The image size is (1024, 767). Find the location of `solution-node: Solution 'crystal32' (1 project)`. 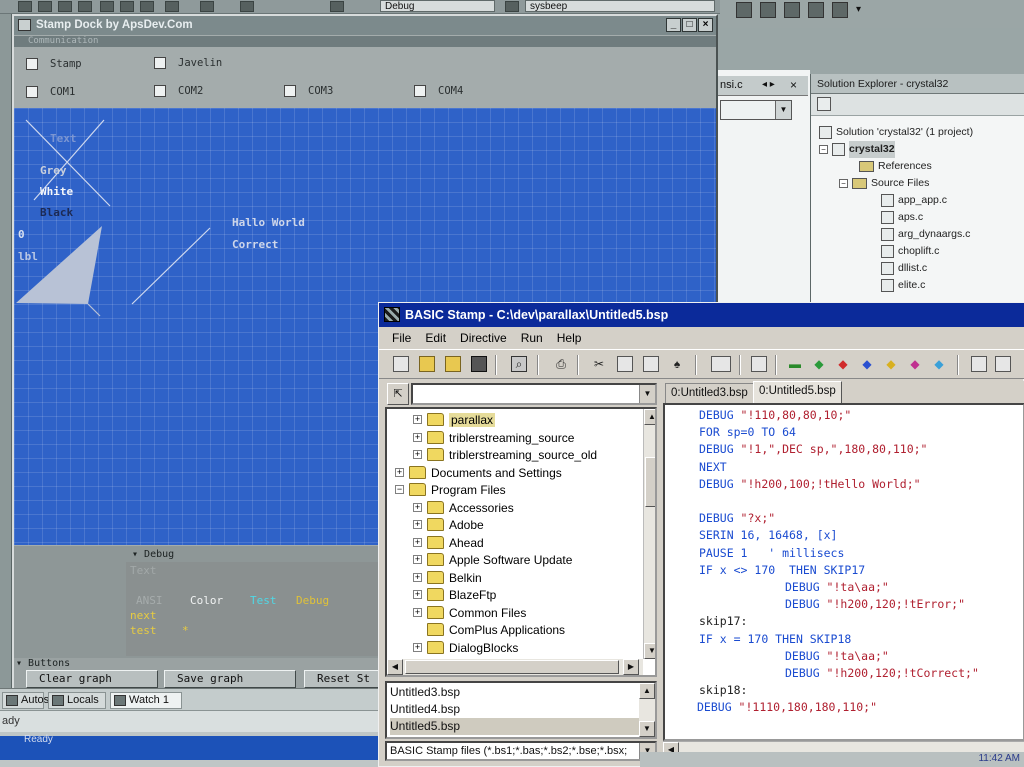

solution-node: Solution 'crystal32' (1 project) is located at coordinates (896, 132).